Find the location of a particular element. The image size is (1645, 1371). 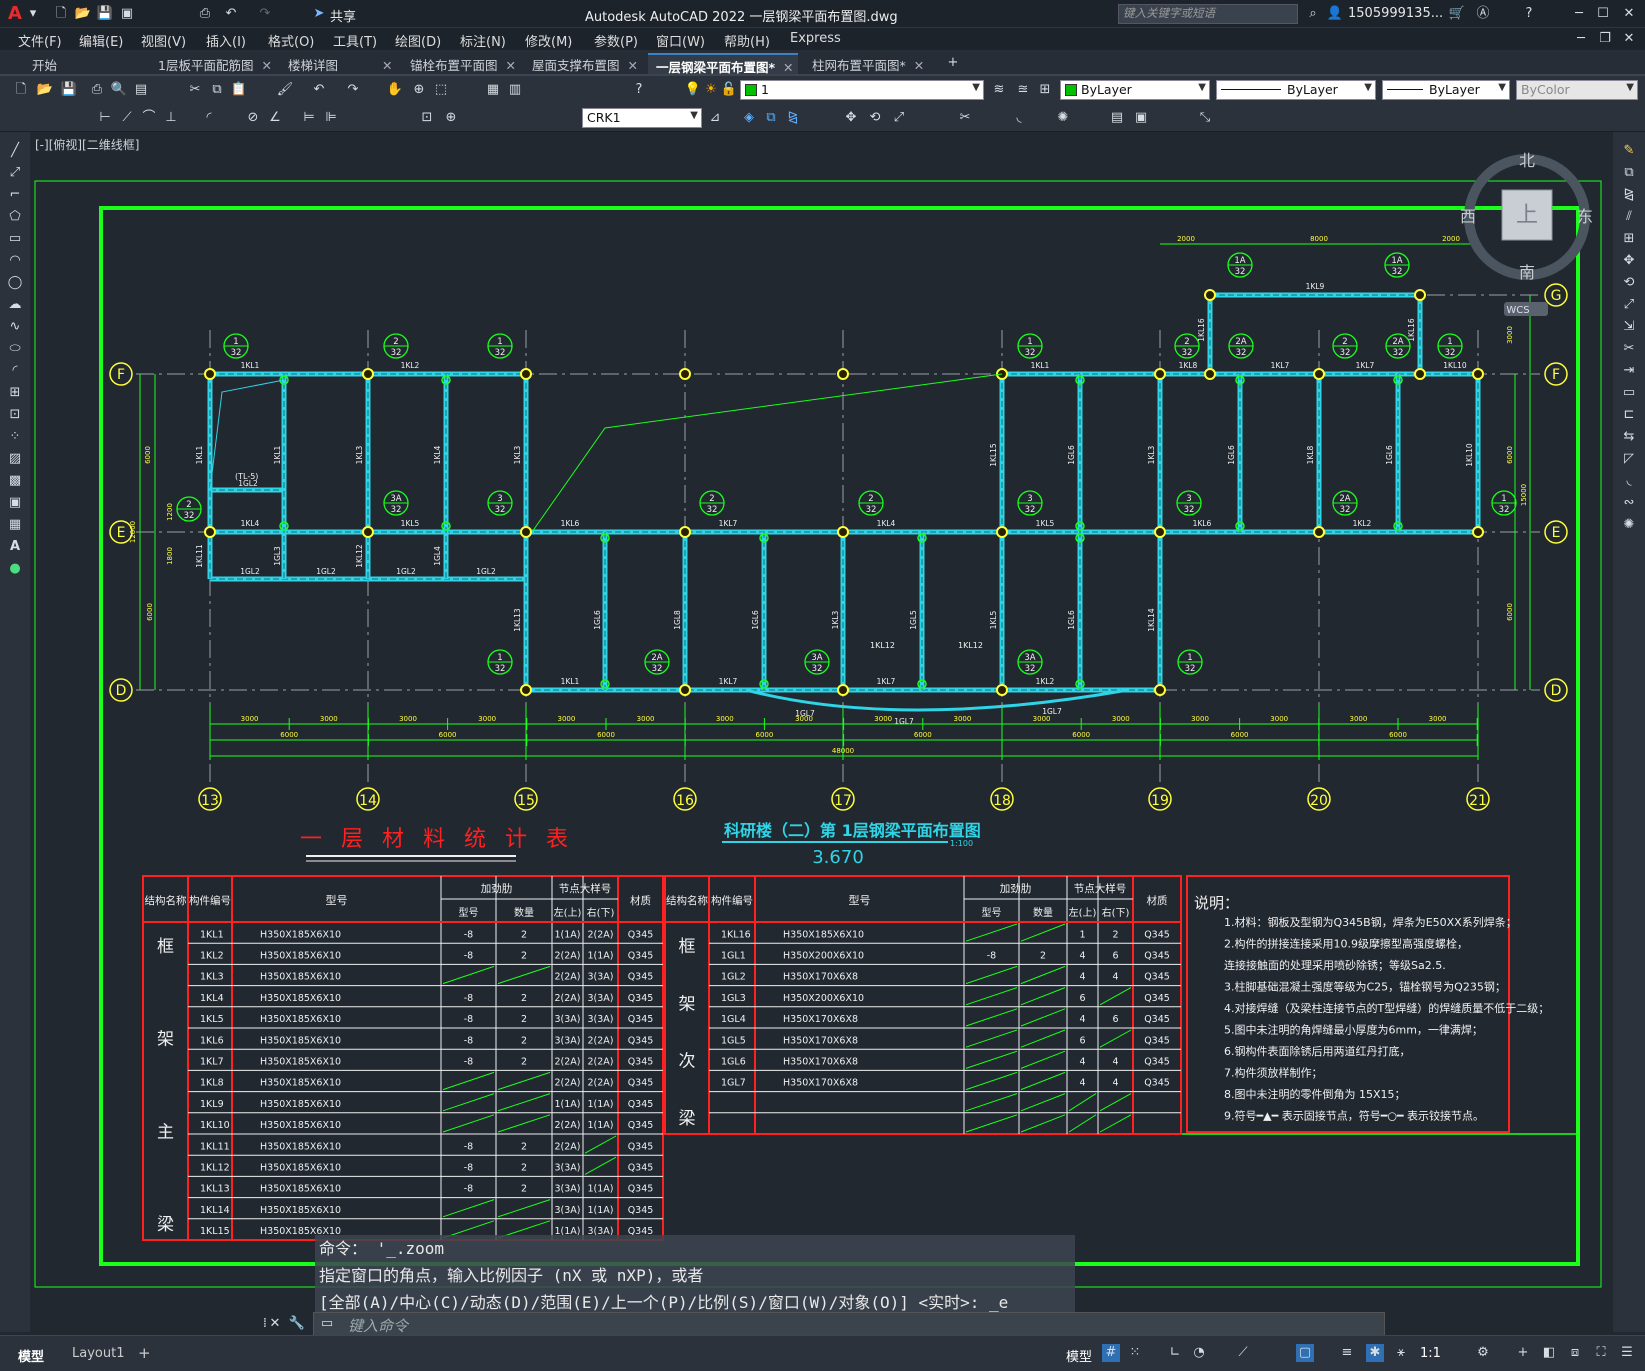

menu-edit: 编辑(E) is located at coordinates (101, 40).